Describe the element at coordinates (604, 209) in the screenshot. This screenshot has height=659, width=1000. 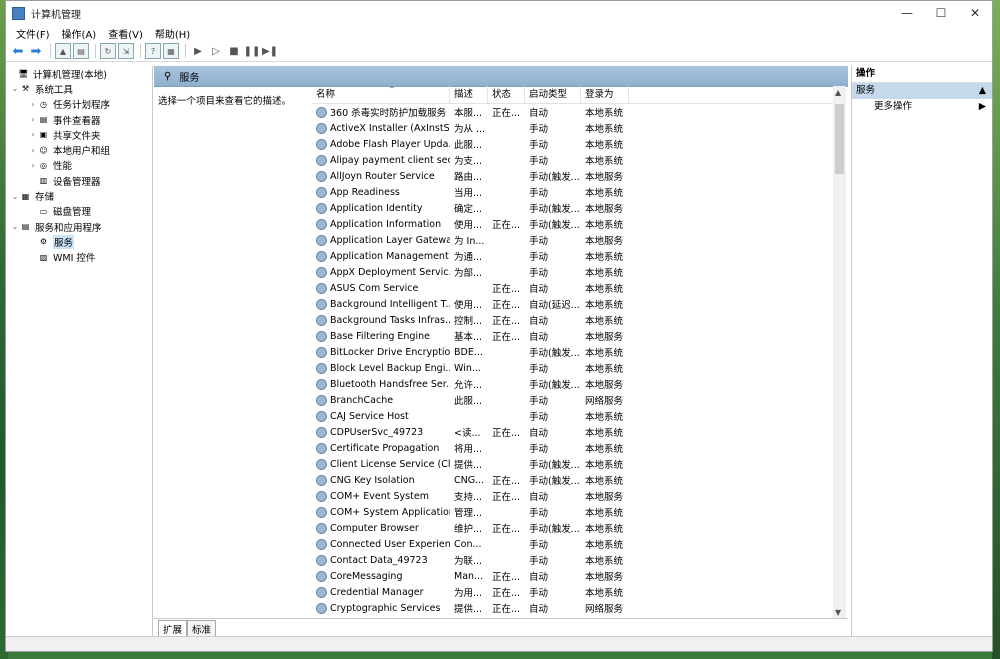
I see `service-log-on-as: 本地服务` at that location.